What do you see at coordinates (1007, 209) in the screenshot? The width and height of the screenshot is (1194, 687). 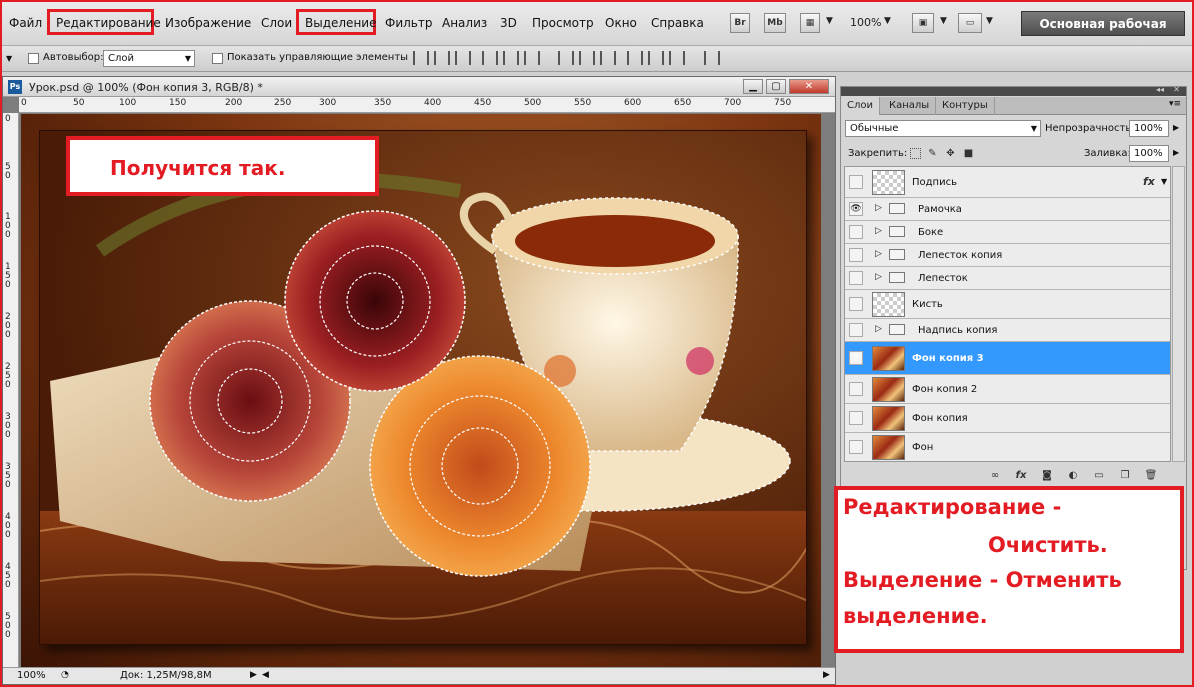 I see `layer-row-ramochka: 👁 ▷ Рамочка` at bounding box center [1007, 209].